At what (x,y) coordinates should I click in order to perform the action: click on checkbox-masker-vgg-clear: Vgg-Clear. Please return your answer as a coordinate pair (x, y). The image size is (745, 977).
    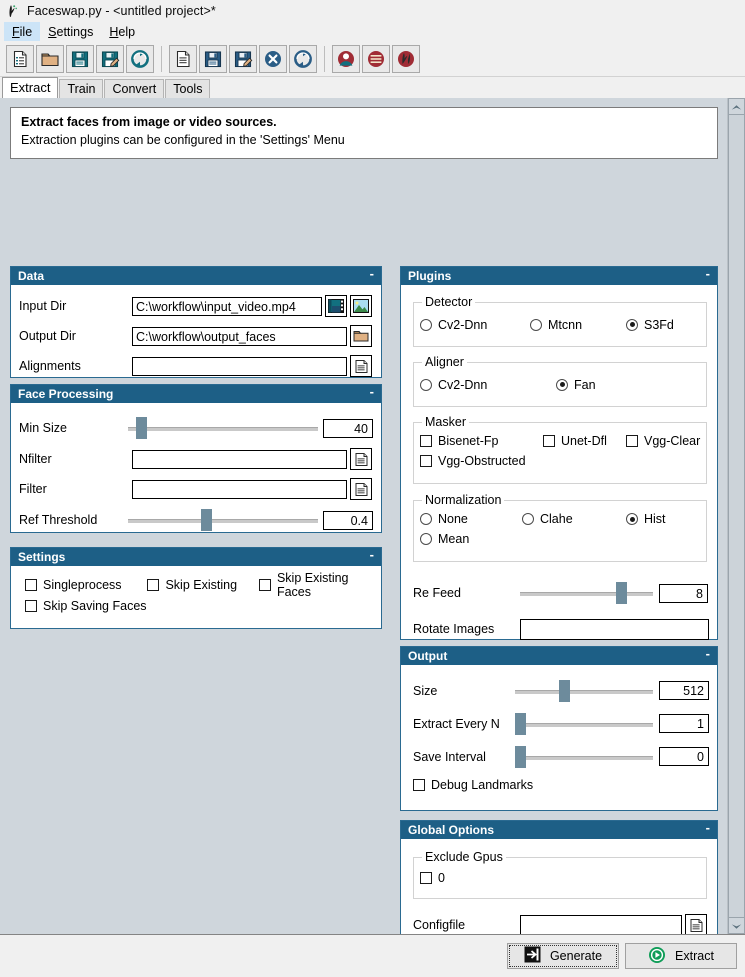
    Looking at the image, I should click on (663, 441).